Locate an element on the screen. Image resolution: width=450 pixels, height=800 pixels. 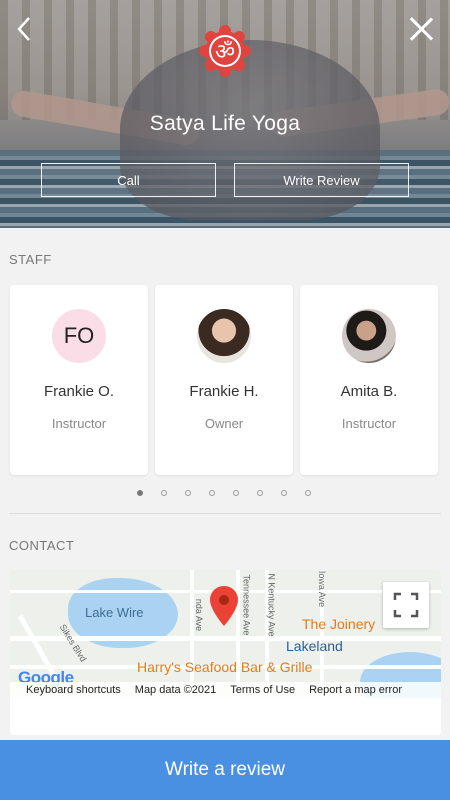
map-data-label: Map data ©2021 is located at coordinates (175, 690).